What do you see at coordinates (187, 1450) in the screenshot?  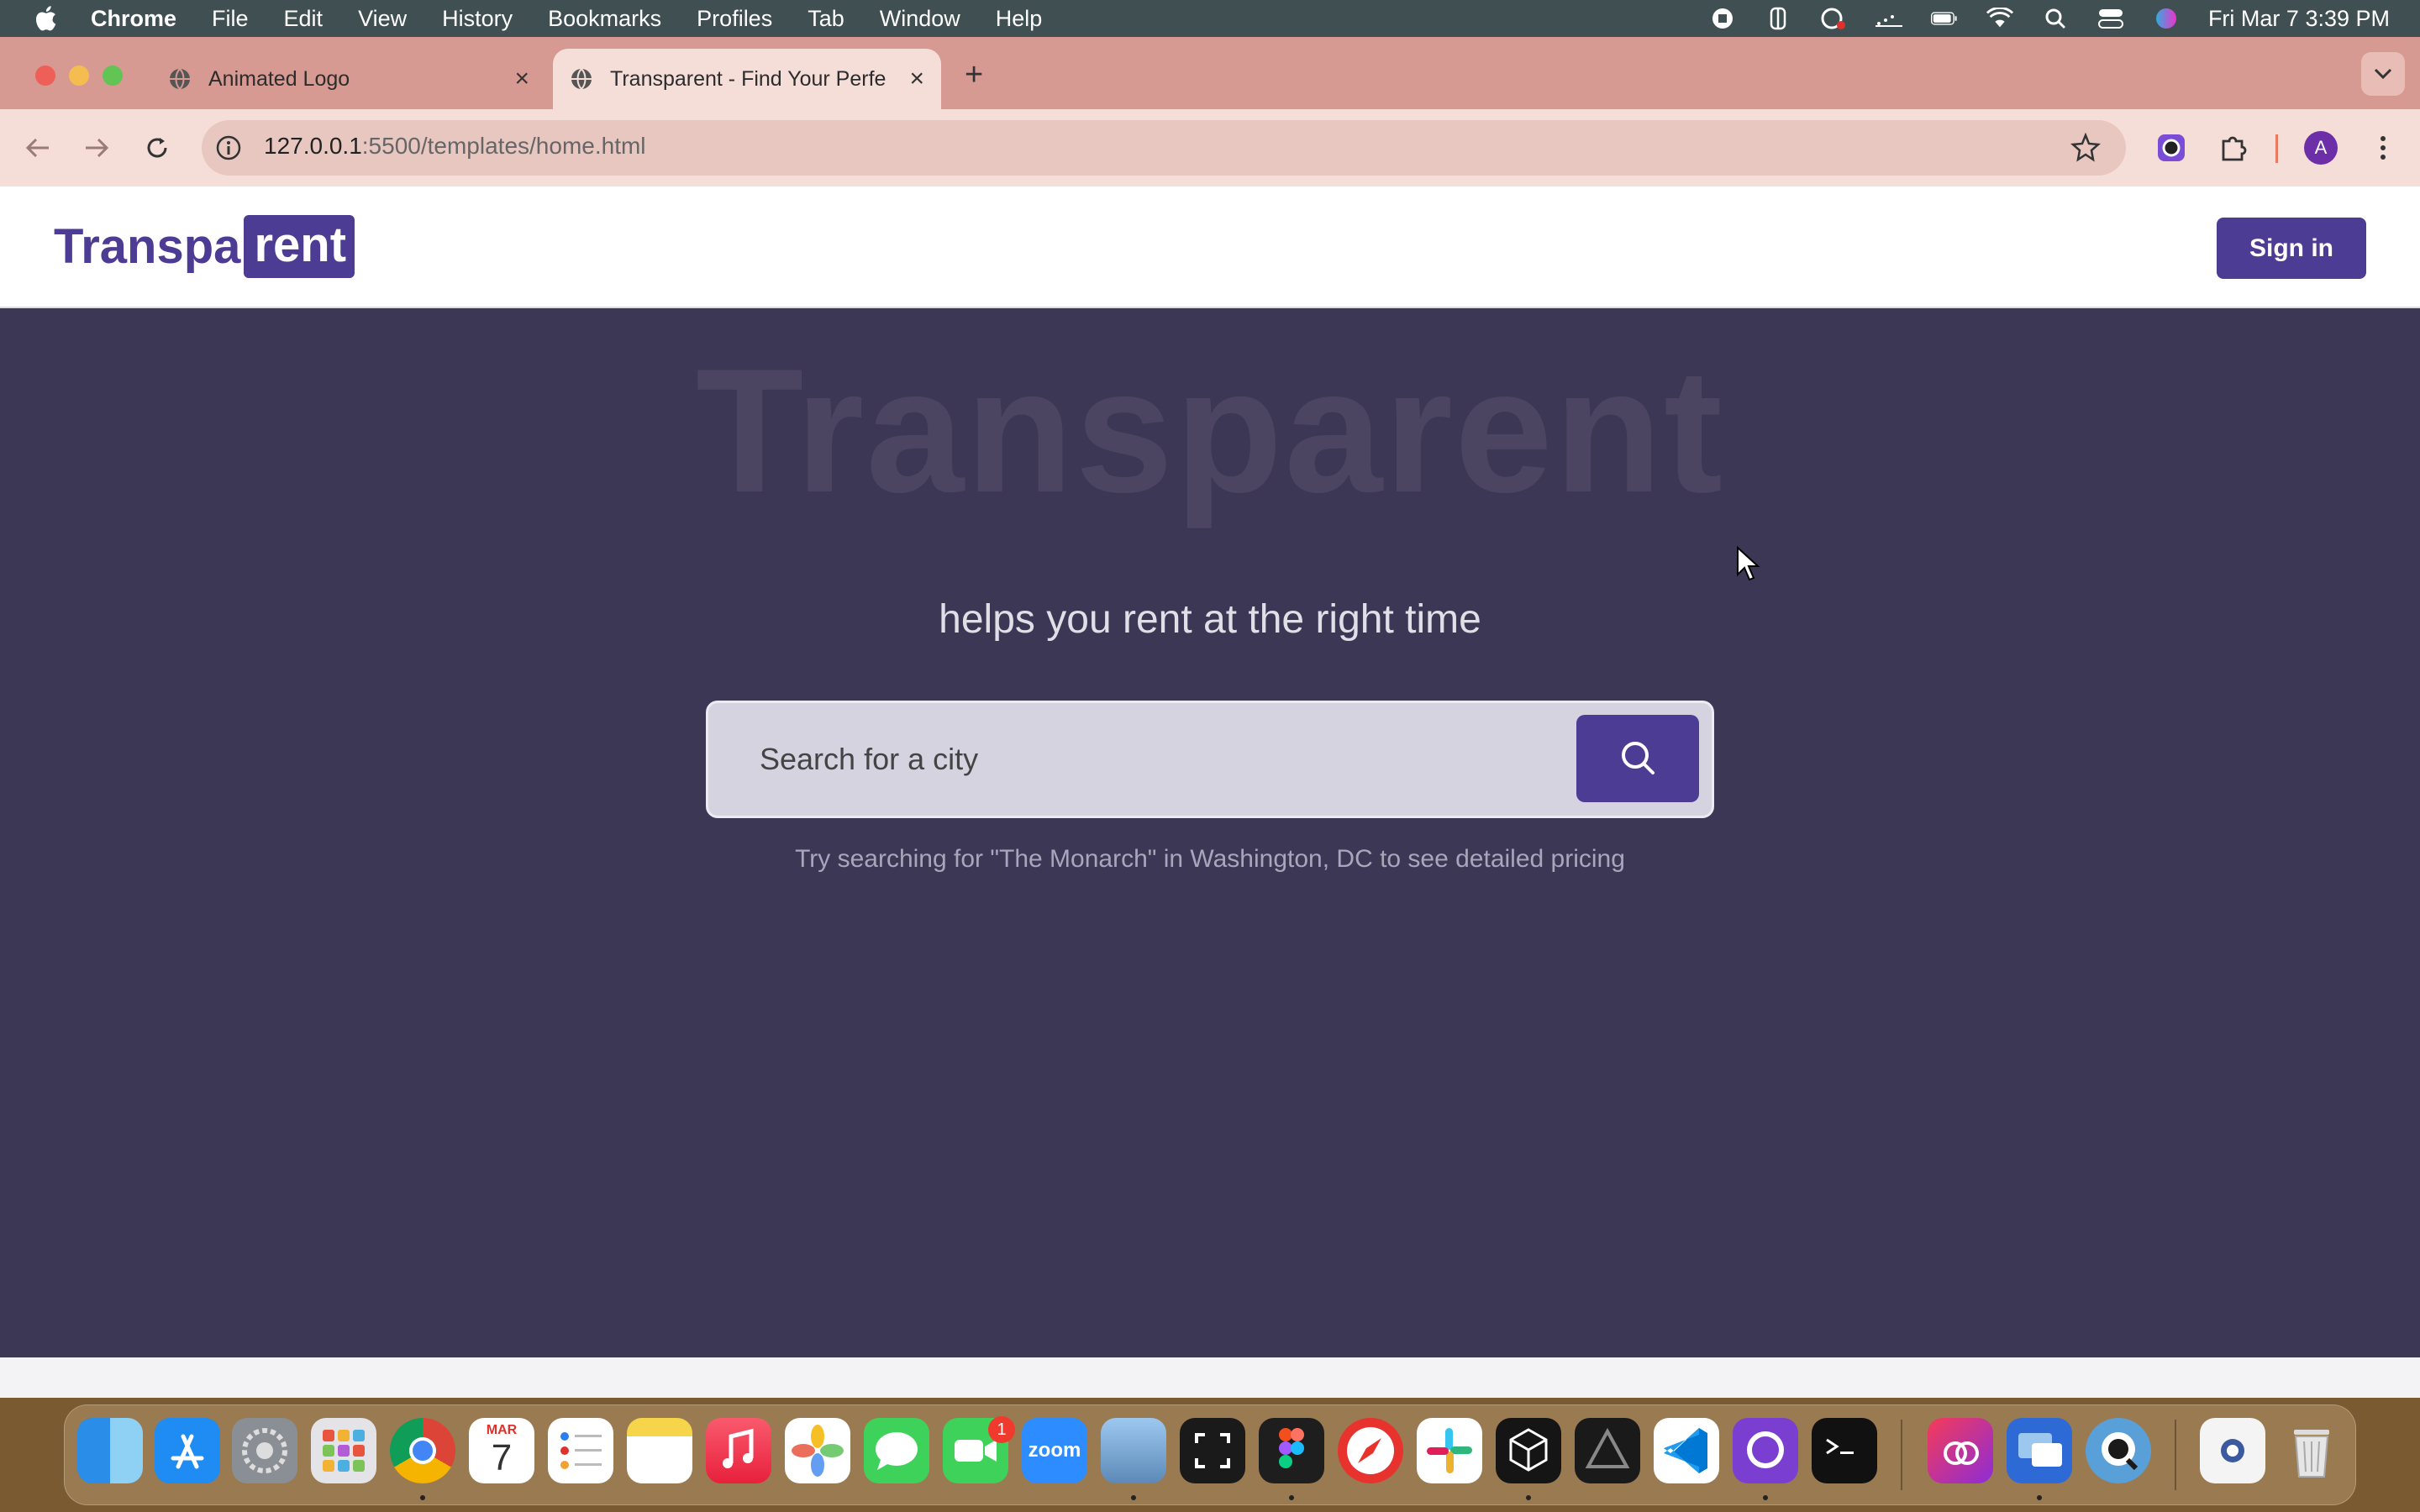 I see `app-store-icon` at bounding box center [187, 1450].